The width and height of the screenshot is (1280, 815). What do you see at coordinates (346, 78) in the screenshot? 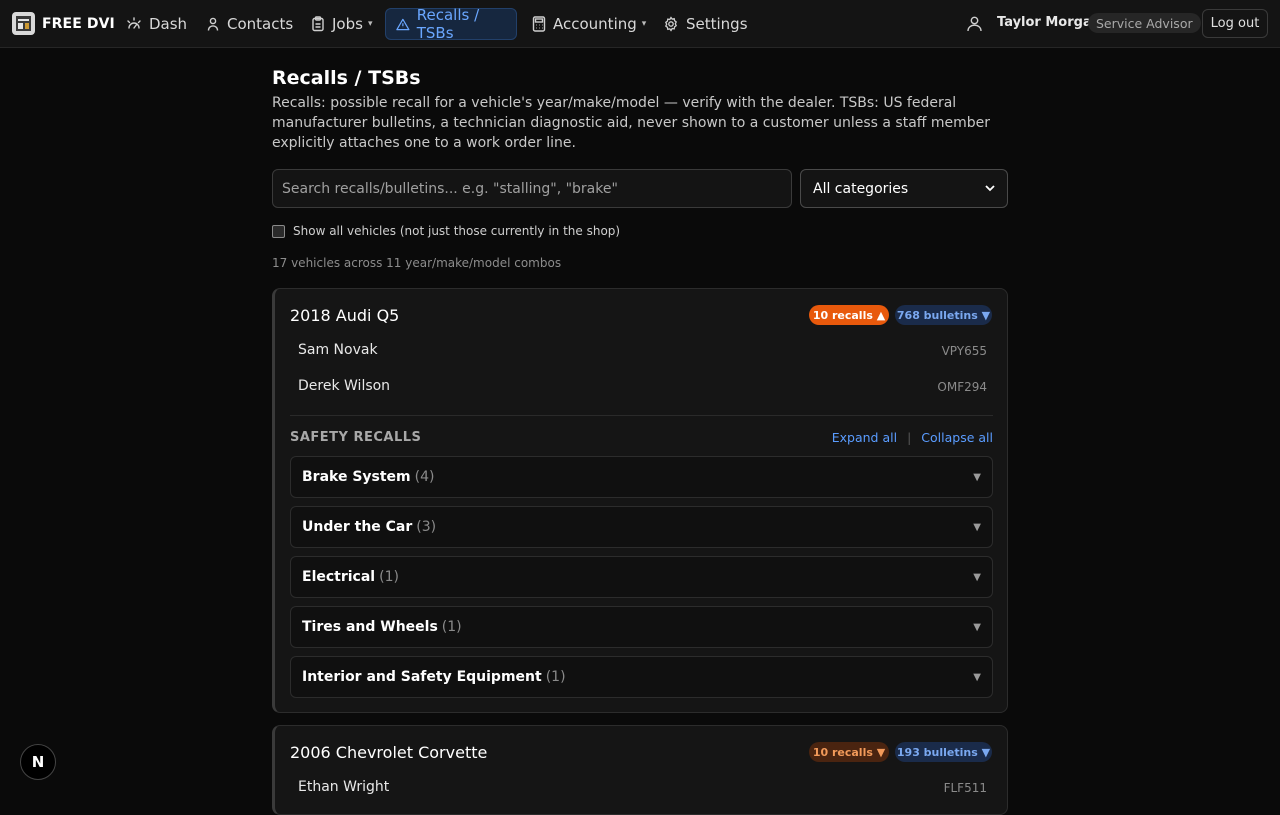
I see `page-title: Recalls / TSBs` at bounding box center [346, 78].